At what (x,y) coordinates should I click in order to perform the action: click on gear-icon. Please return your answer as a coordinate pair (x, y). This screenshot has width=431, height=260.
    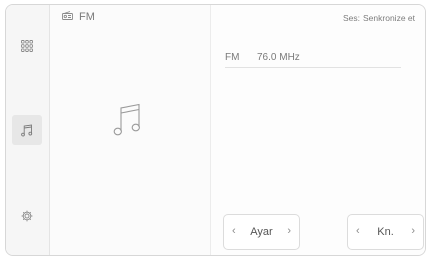
    Looking at the image, I should click on (27, 216).